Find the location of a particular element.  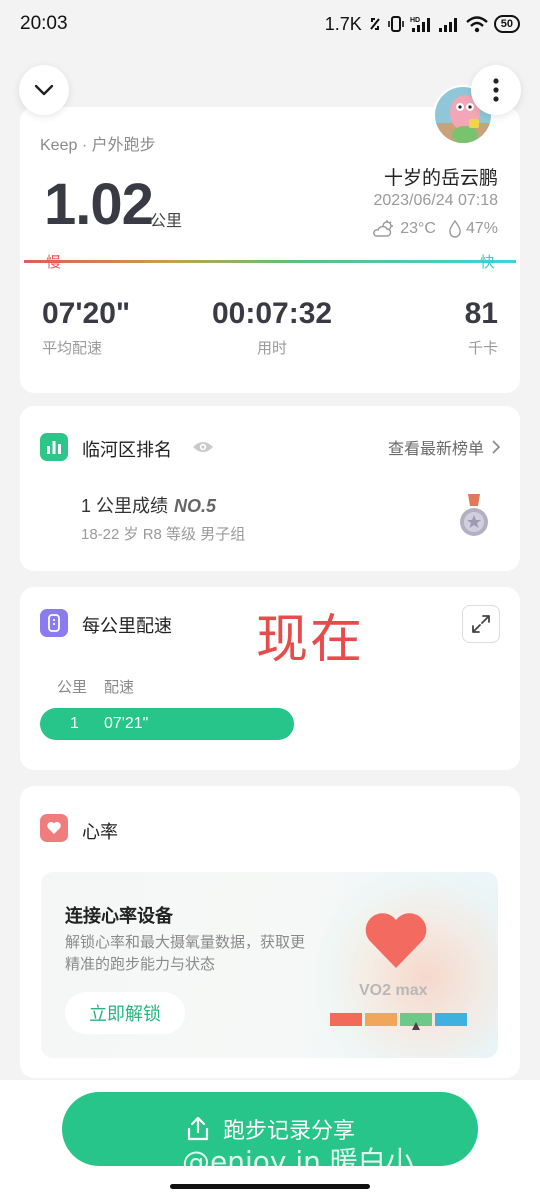

rank-score: 1 公里成绩 NO.5 is located at coordinates (148, 505).